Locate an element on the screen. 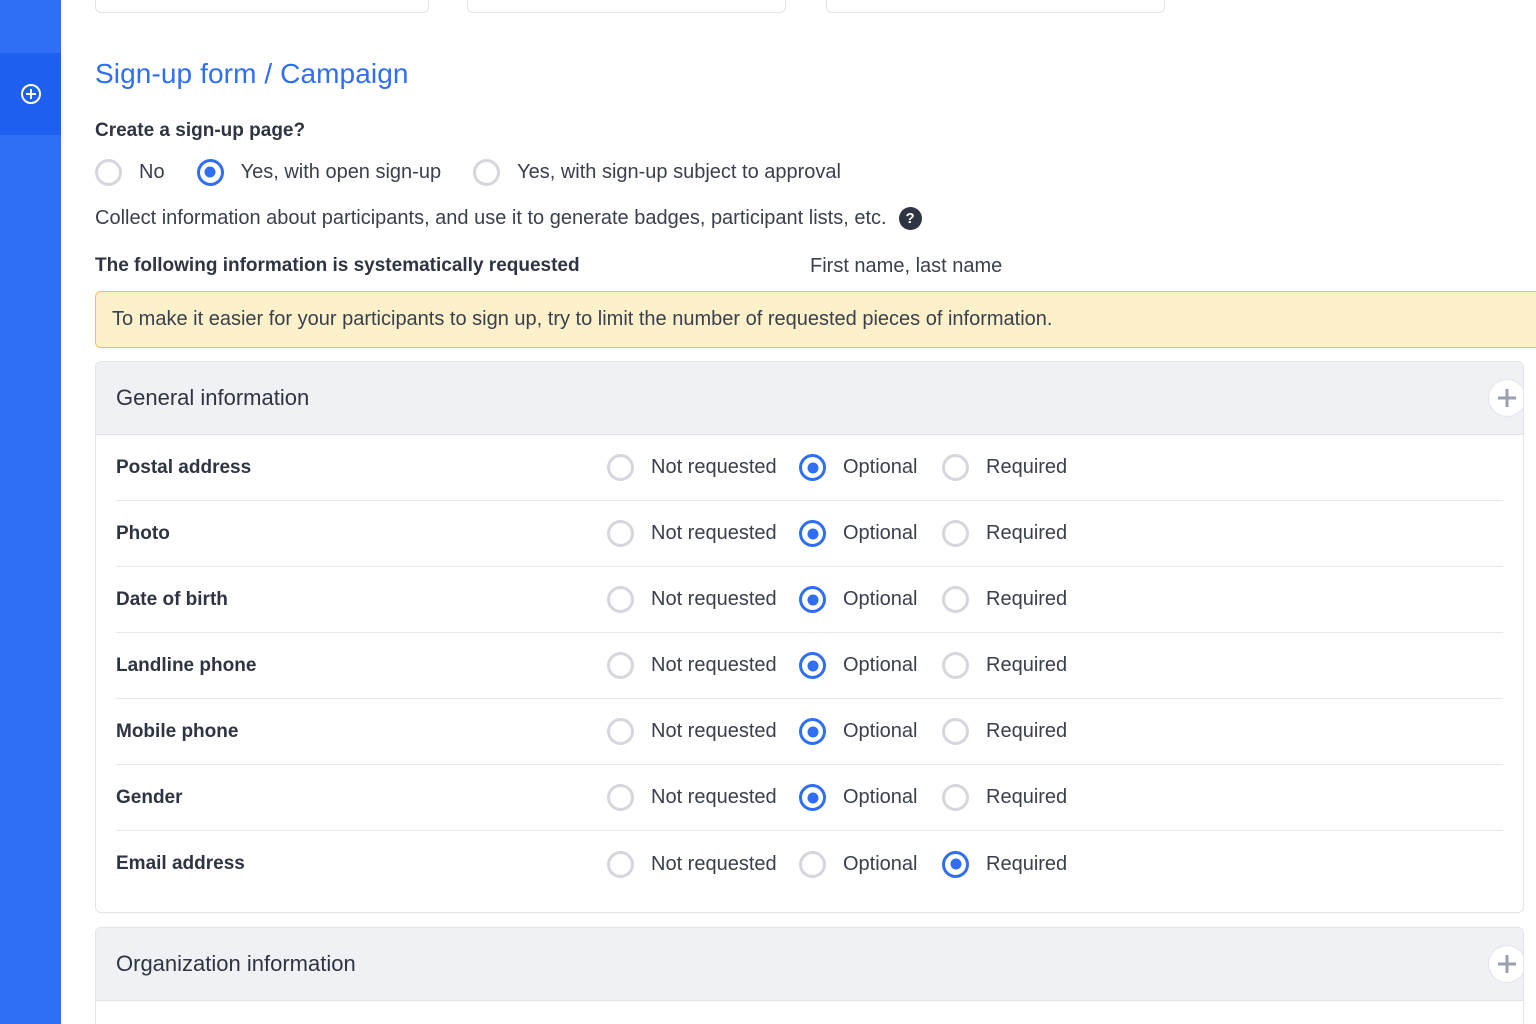 Image resolution: width=1536 pixels, height=1024 pixels. field-name: Photo is located at coordinates (143, 533).